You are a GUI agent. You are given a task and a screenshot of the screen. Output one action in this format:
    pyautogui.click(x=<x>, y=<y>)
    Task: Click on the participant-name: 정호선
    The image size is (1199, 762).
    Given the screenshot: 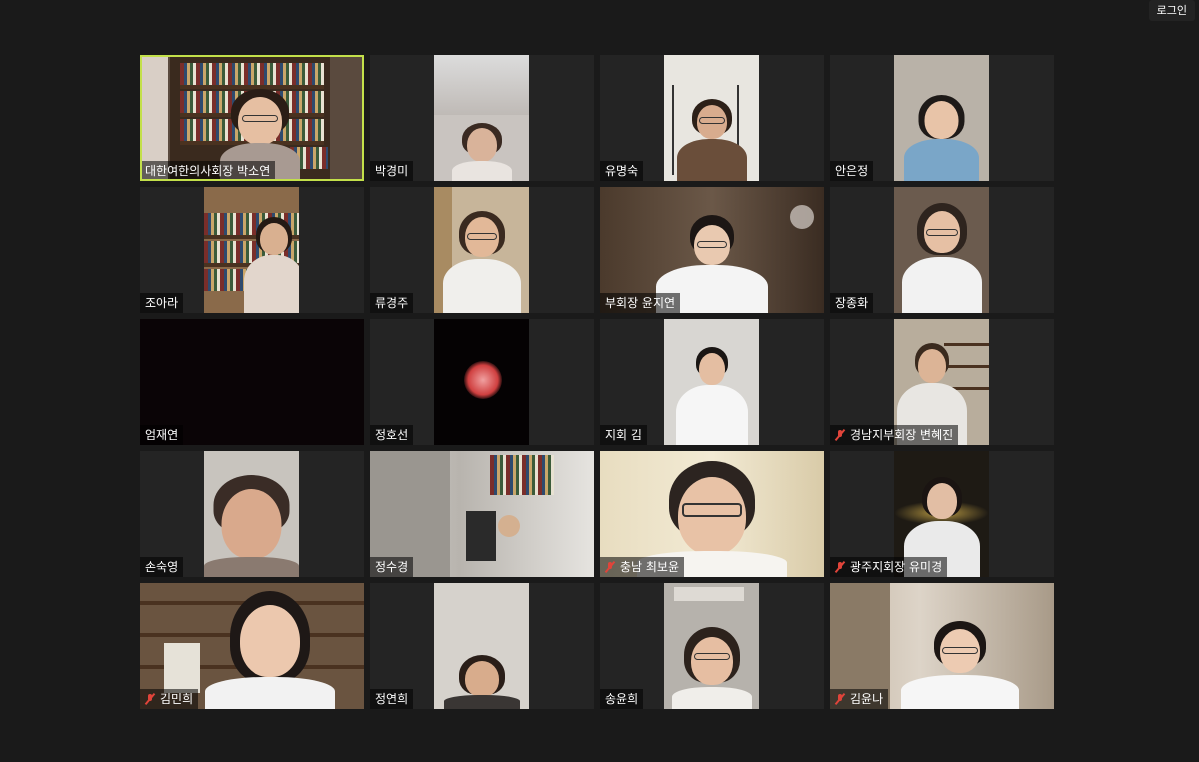 What is the action you would take?
    pyautogui.click(x=392, y=435)
    